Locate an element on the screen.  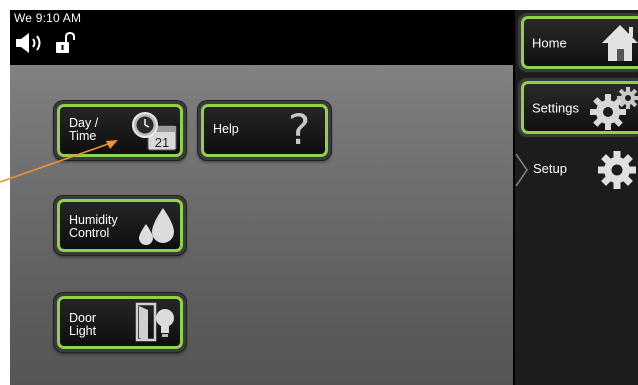
annotation-arrow is located at coordinates (59, 161).